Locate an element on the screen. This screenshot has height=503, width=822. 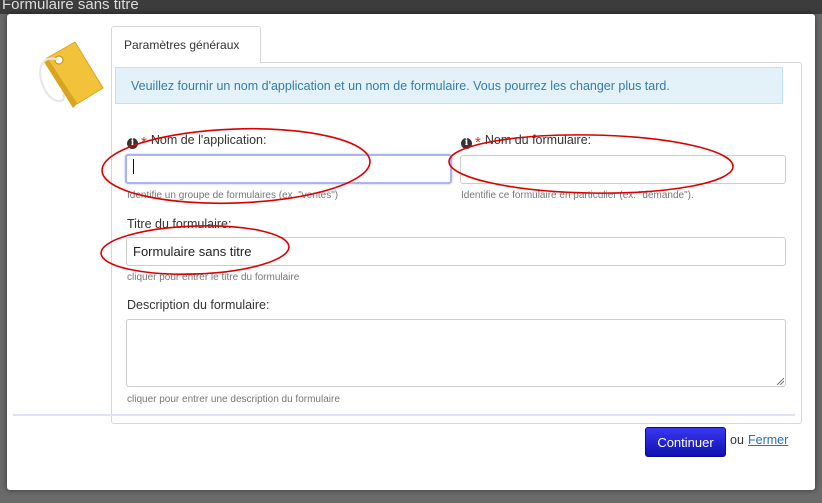
app-name-input-wrap is located at coordinates (288, 169).